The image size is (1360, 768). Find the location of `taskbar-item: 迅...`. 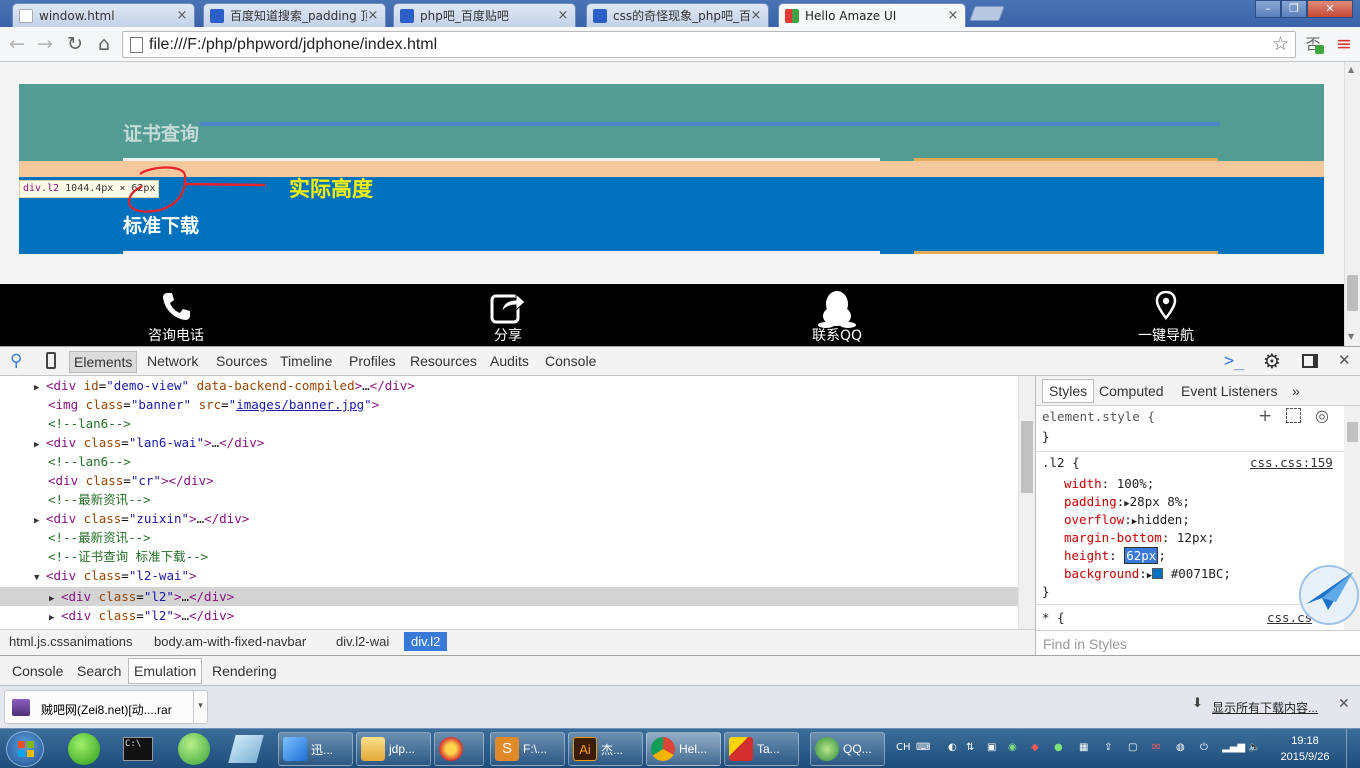

taskbar-item: 迅... is located at coordinates (315, 749).